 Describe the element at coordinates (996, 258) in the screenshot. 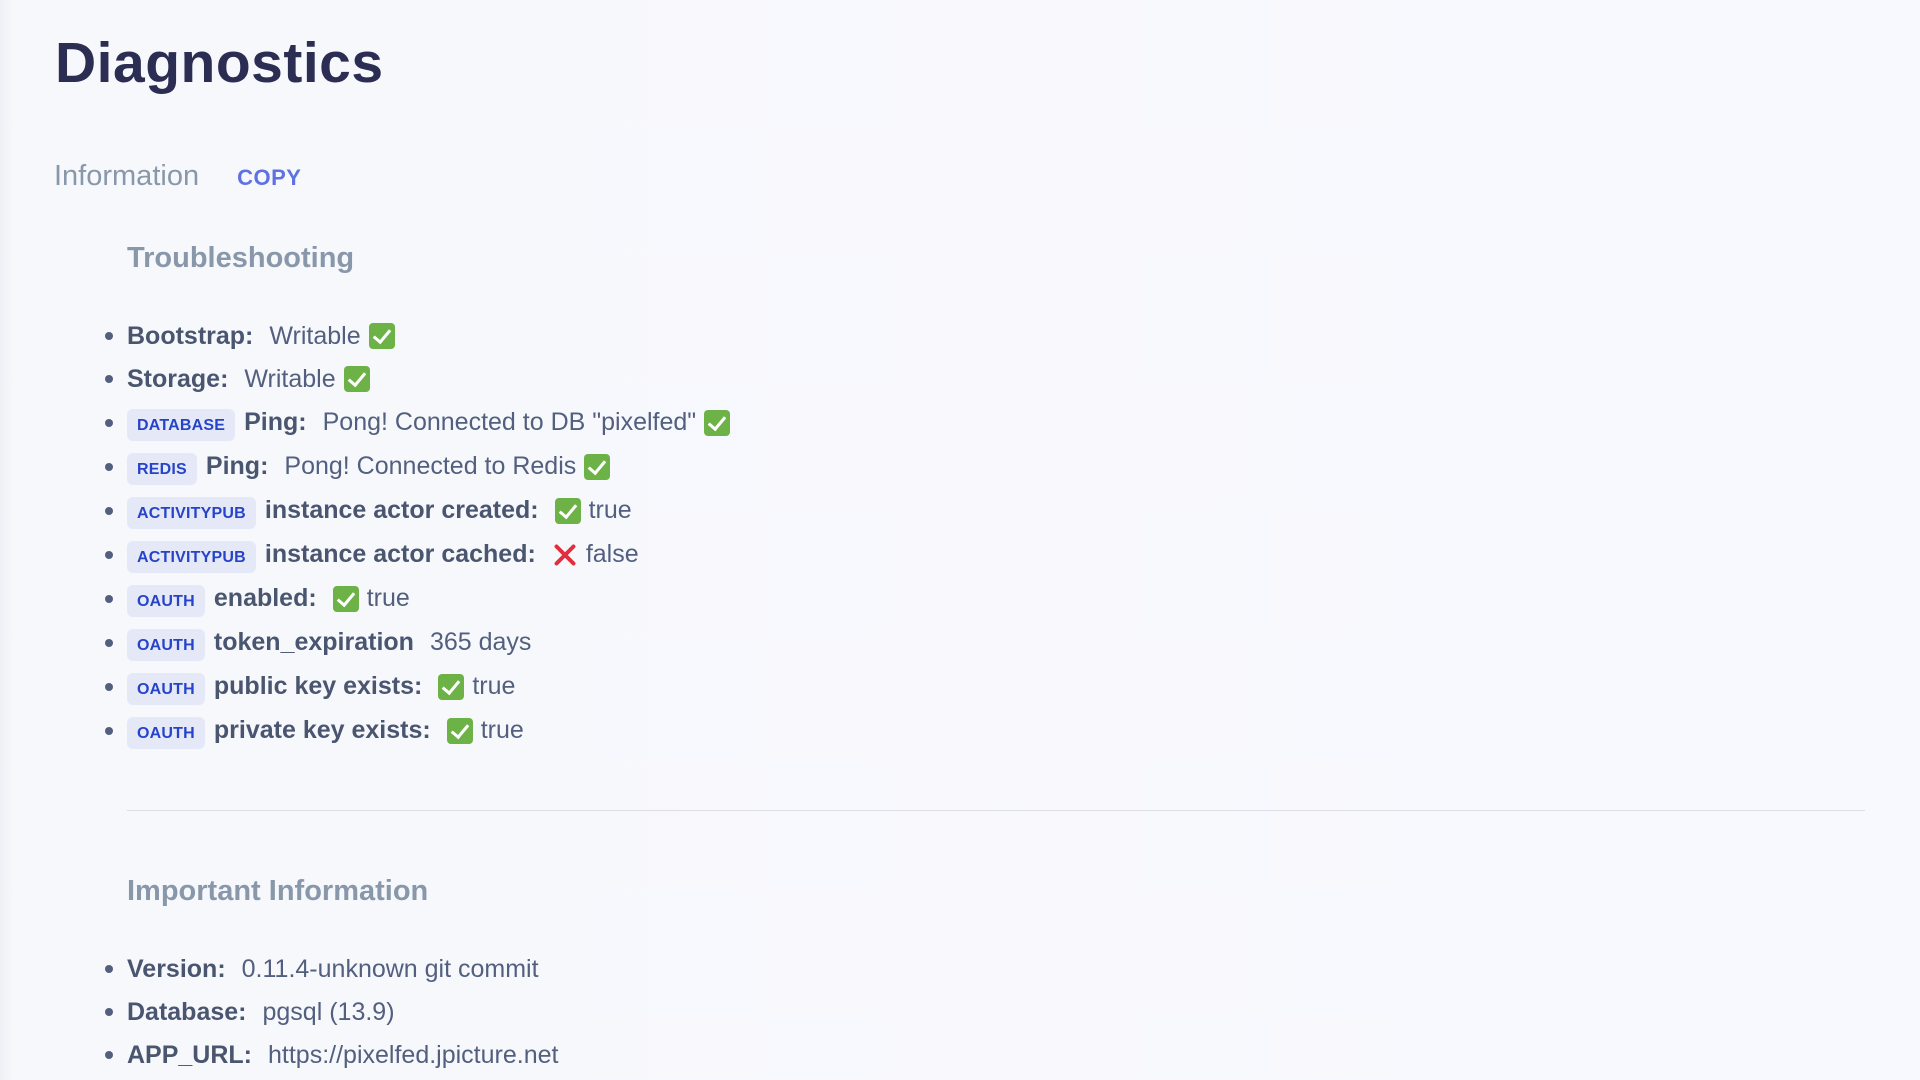

I see `troubleshooting-section: Troubleshooting` at that location.